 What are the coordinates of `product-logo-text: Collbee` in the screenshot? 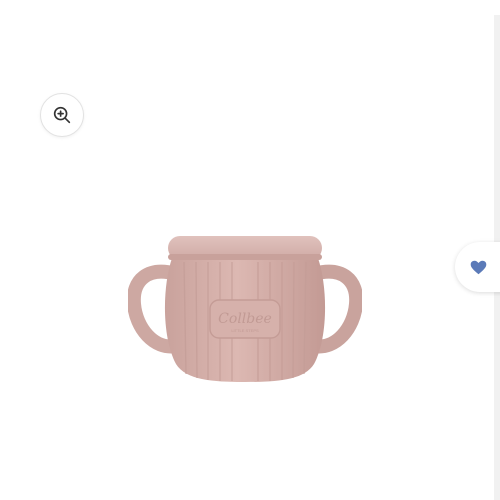 It's located at (245, 319).